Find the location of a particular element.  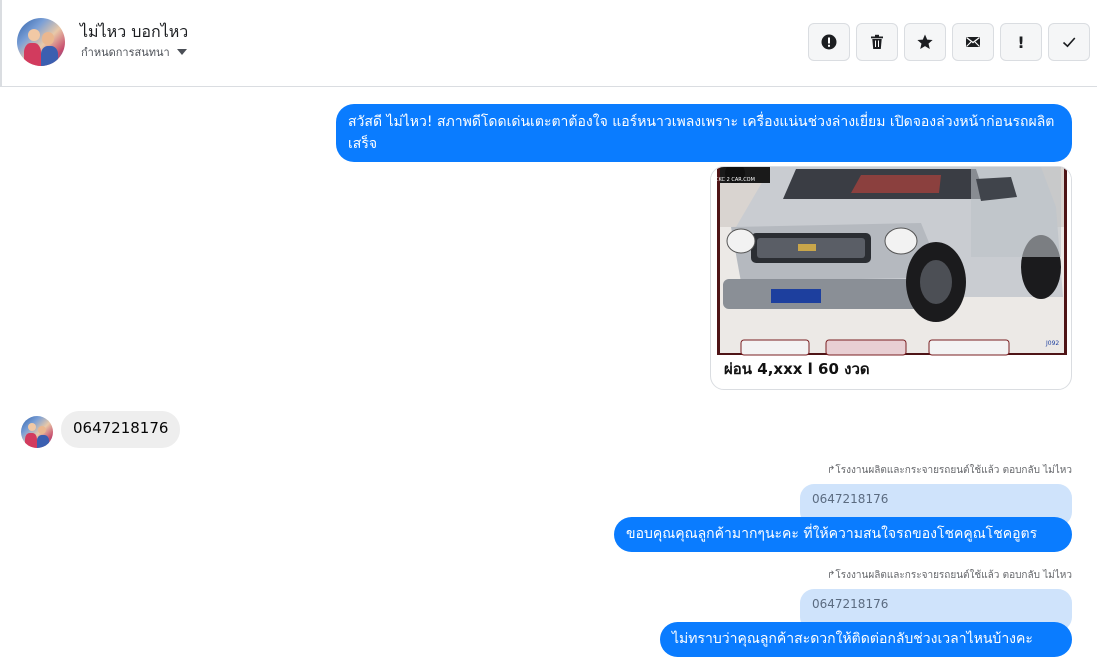

star-button is located at coordinates (925, 42).